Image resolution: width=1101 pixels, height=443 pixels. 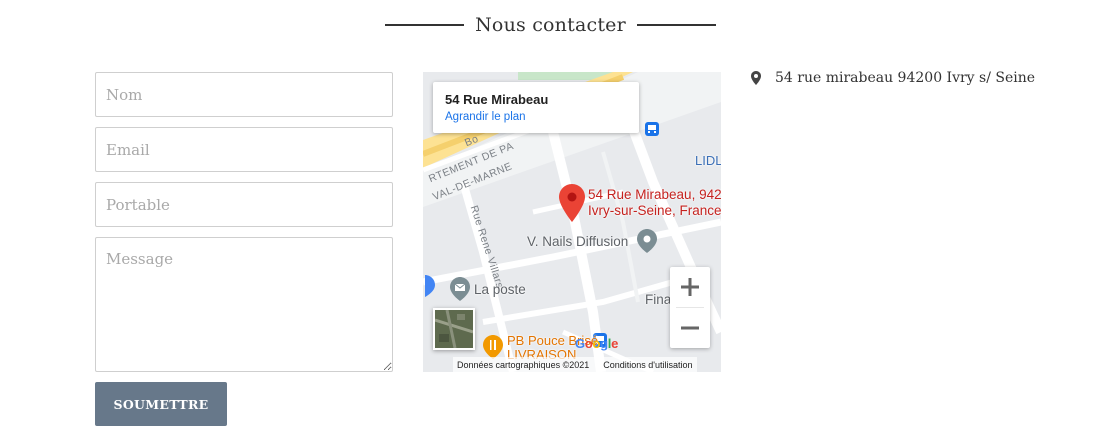 What do you see at coordinates (244, 94) in the screenshot?
I see `name-field` at bounding box center [244, 94].